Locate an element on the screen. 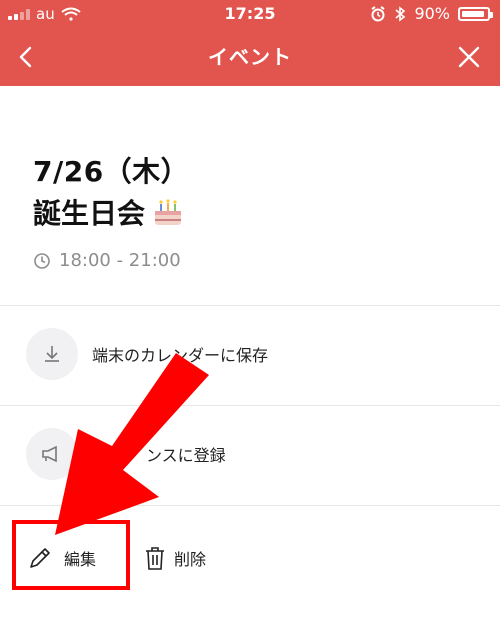 Image resolution: width=500 pixels, height=622 pixels. page-title: イベント is located at coordinates (250, 57).